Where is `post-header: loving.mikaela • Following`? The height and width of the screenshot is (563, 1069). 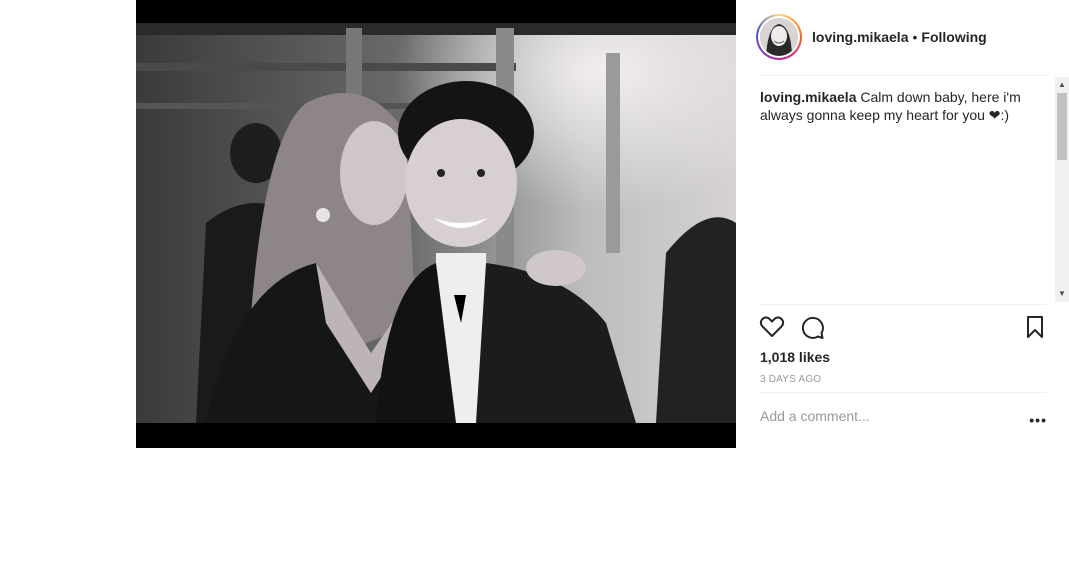
post-header: loving.mikaela • Following is located at coordinates (906, 37).